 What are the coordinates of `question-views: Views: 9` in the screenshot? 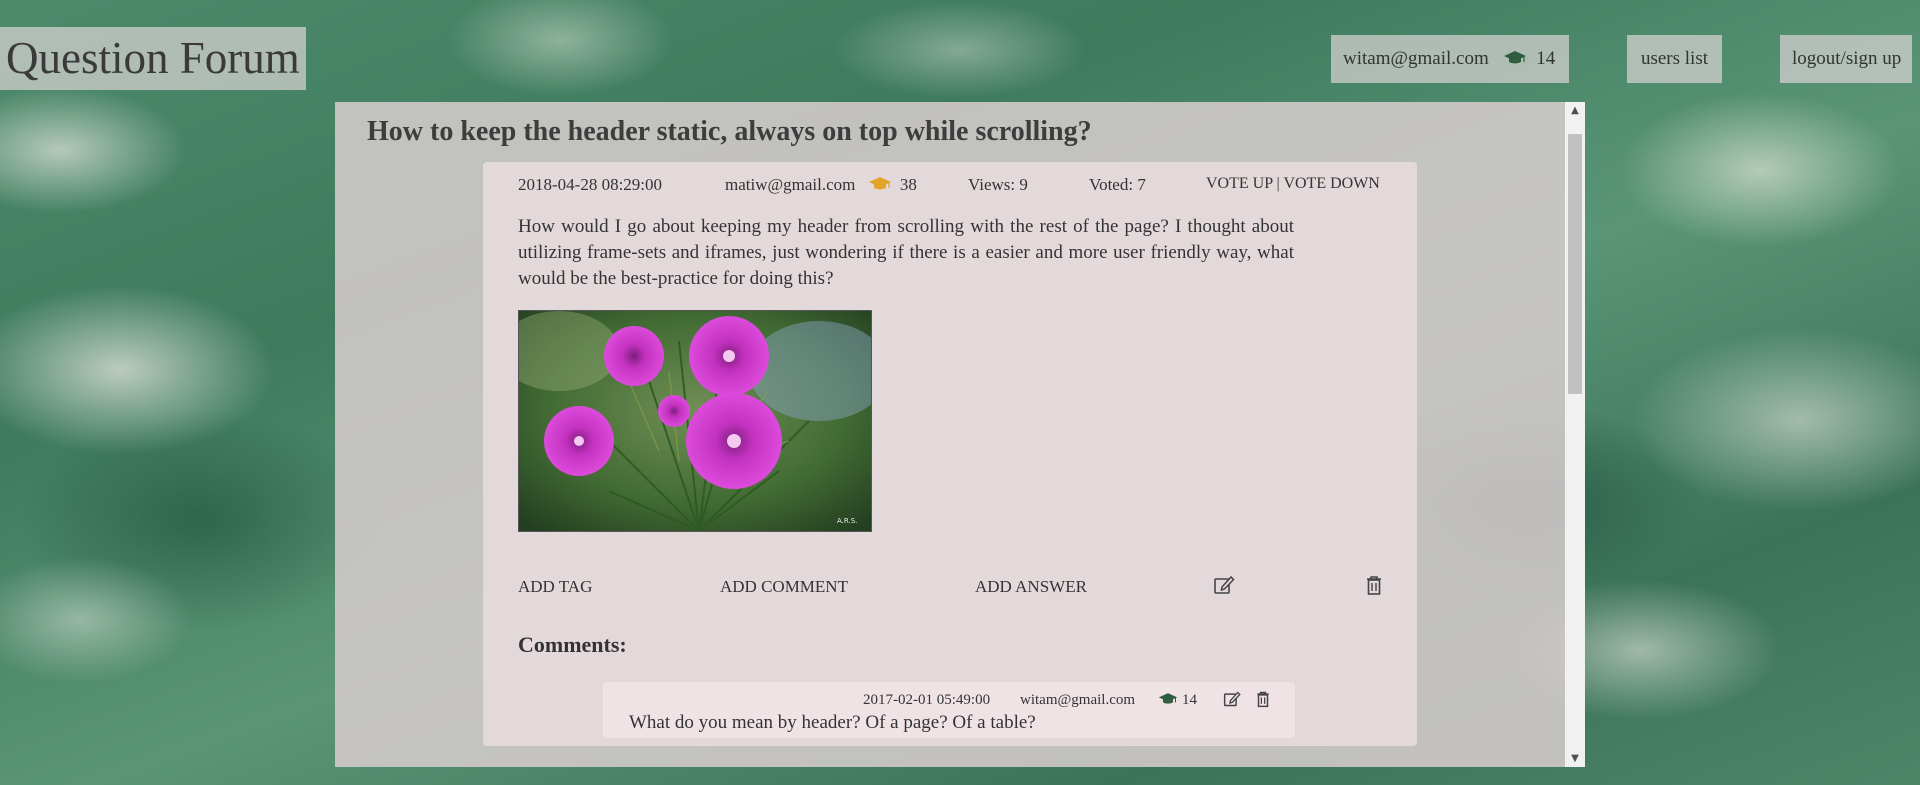 It's located at (998, 184).